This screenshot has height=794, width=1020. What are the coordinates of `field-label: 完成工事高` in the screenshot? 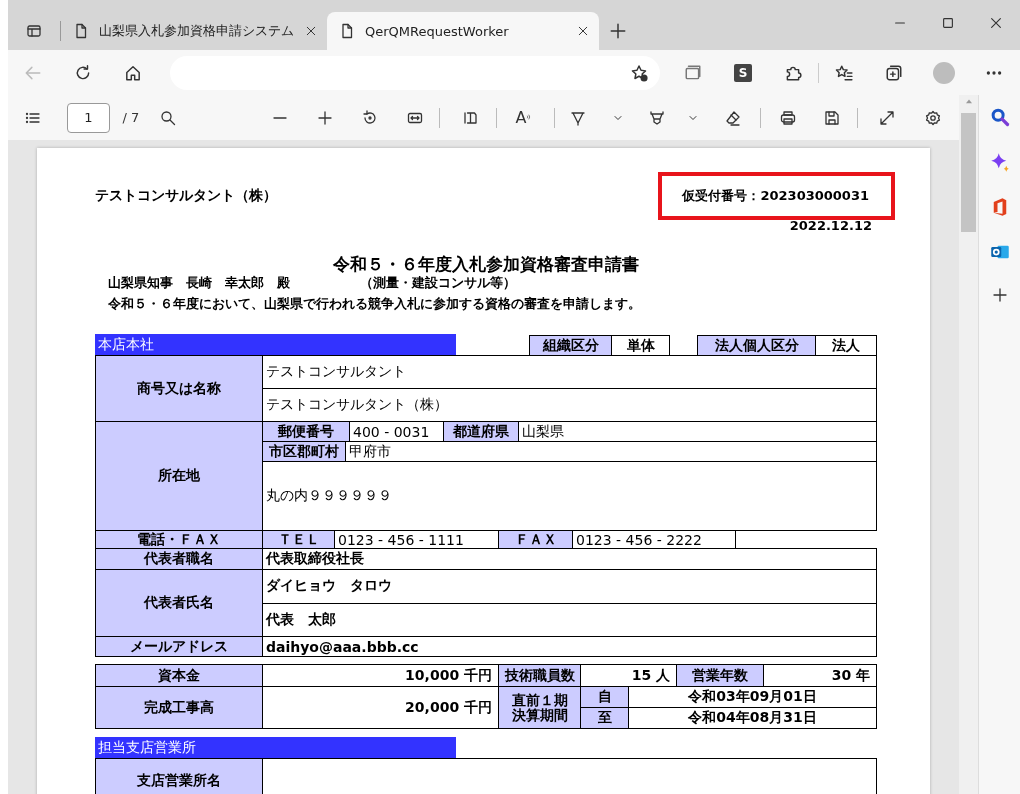 It's located at (179, 707).